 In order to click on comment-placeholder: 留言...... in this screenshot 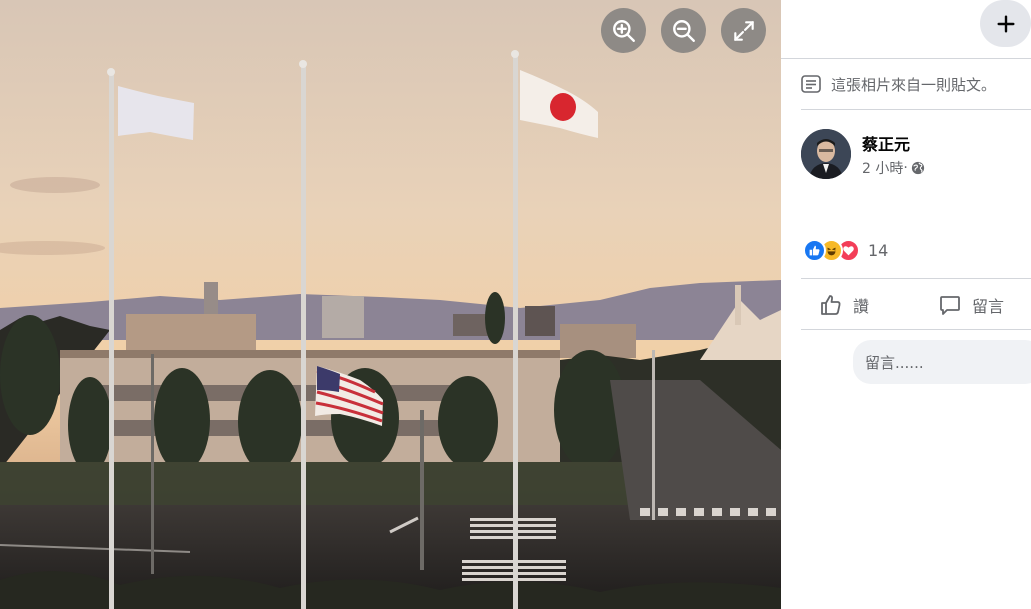, I will do `click(894, 362)`.